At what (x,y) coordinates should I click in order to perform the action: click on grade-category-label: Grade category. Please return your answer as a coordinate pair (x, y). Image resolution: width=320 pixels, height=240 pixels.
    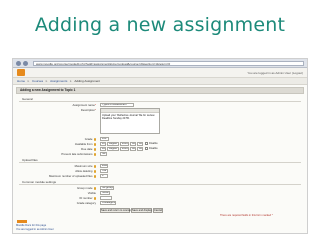
    Looking at the image, I should click on (86, 203).